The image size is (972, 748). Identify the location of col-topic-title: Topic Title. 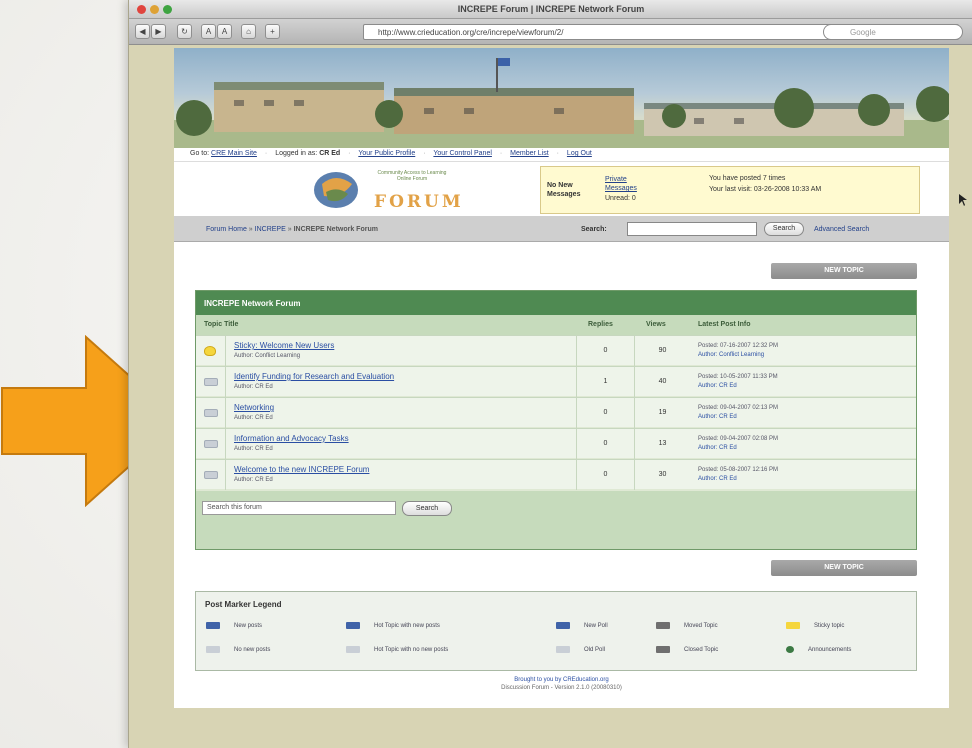
(221, 324).